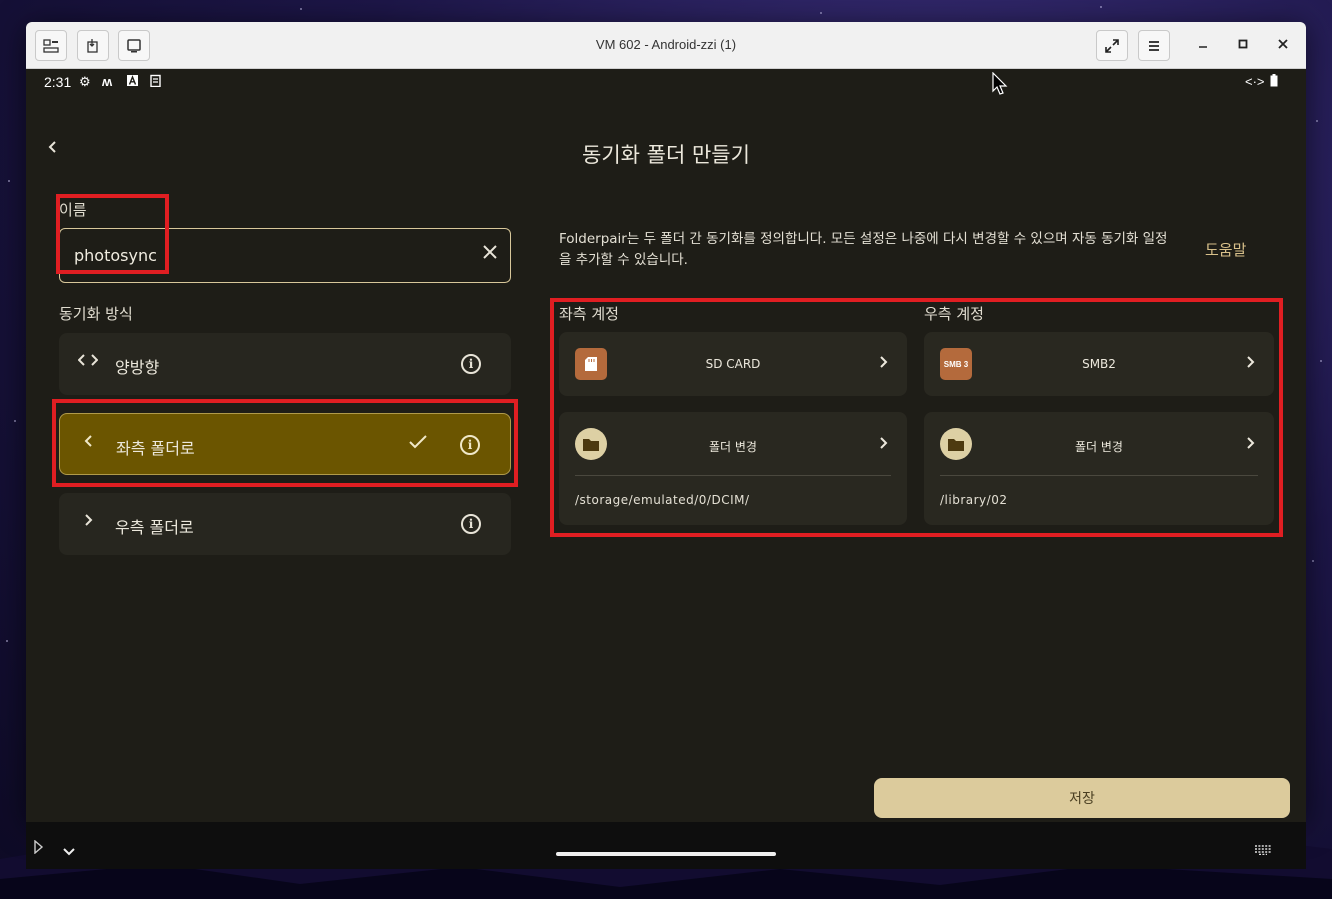 This screenshot has width=1332, height=899. Describe the element at coordinates (1099, 446) in the screenshot. I see `right-change-folder-button: 폴더 변경` at that location.